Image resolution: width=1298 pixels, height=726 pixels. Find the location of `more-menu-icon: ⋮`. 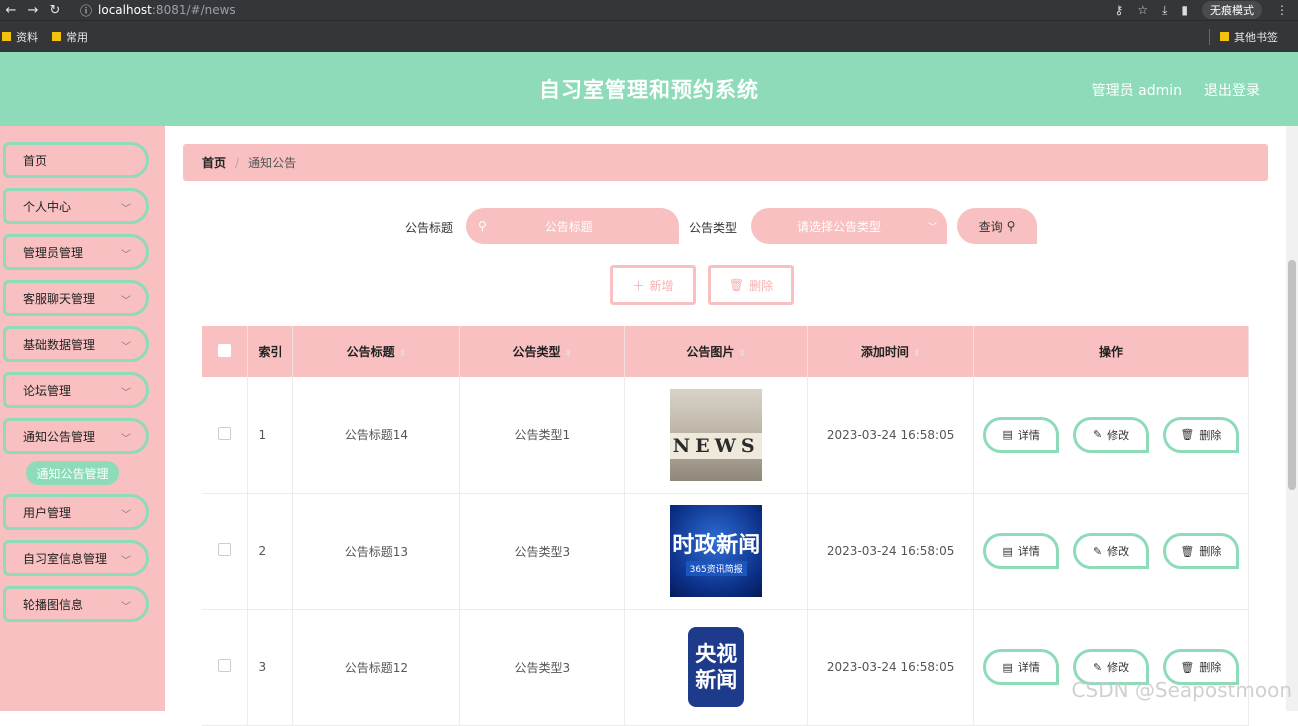

more-menu-icon: ⋮ is located at coordinates (1282, 10).